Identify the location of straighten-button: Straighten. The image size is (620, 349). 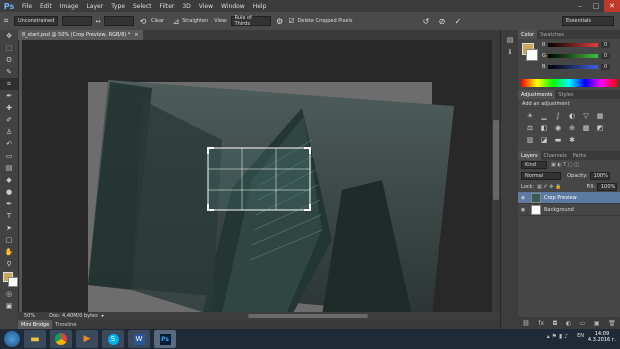
(195, 21).